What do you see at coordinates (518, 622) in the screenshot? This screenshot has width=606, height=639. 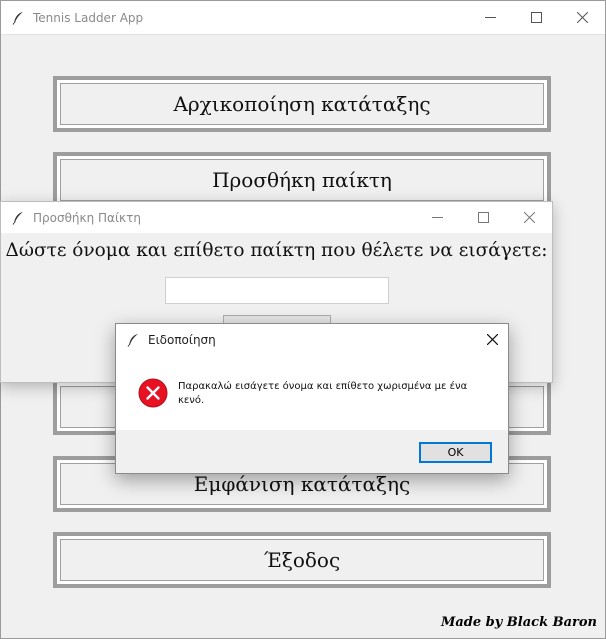 I see `credit-text: Made by Black Baron` at bounding box center [518, 622].